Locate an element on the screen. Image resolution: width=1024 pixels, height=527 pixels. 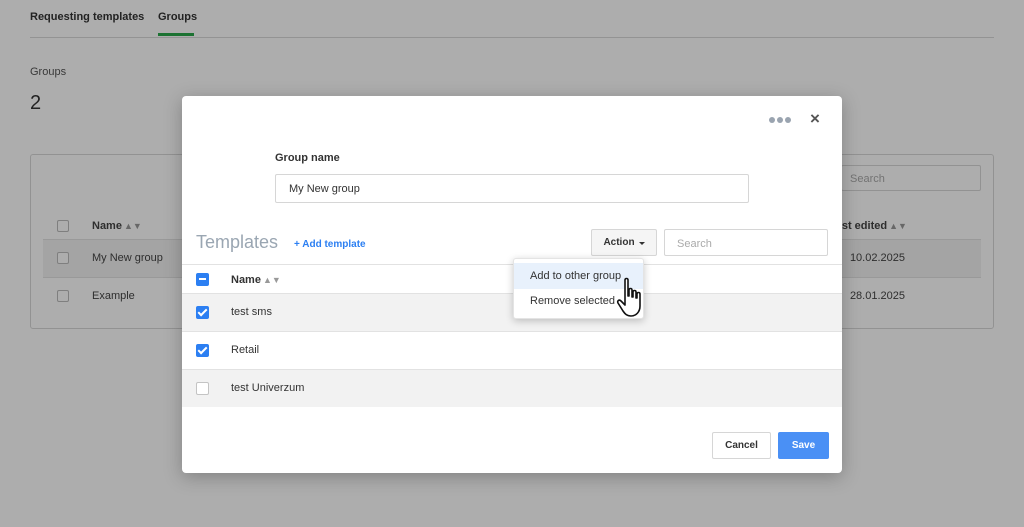
sort-icon: ▲▼ is located at coordinates (271, 280).